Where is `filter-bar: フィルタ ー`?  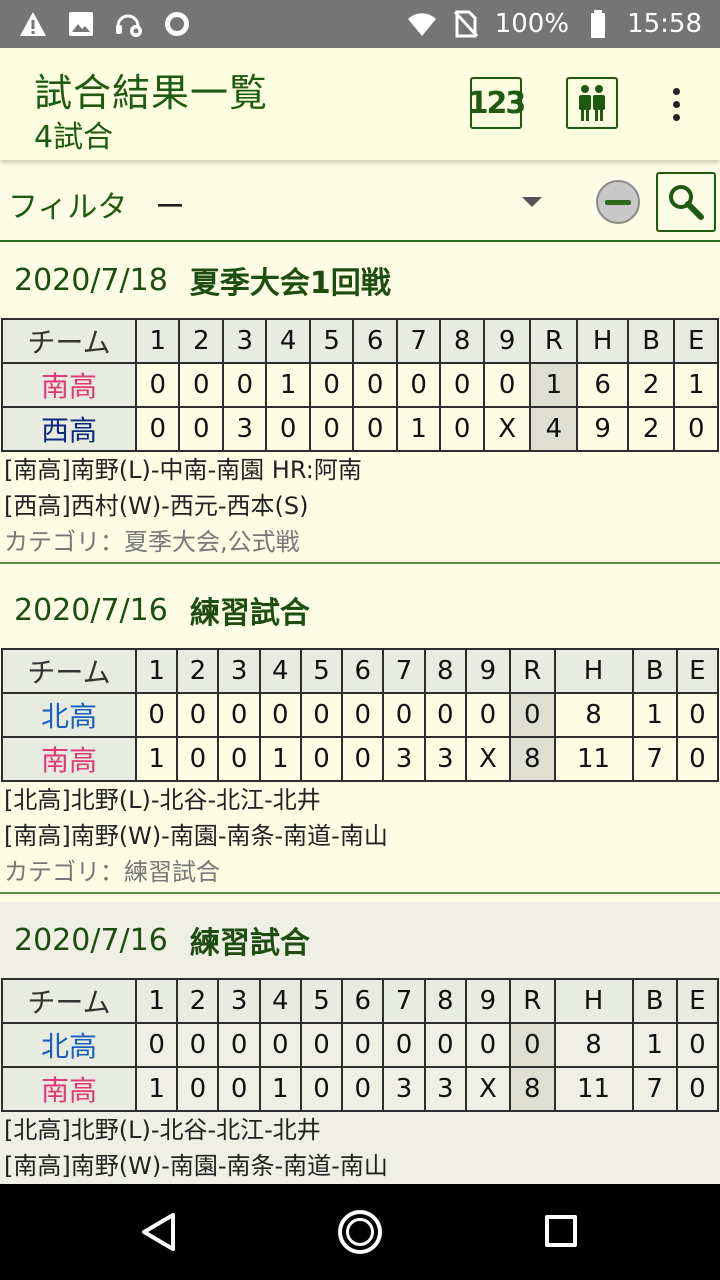 filter-bar: フィルタ ー is located at coordinates (360, 201).